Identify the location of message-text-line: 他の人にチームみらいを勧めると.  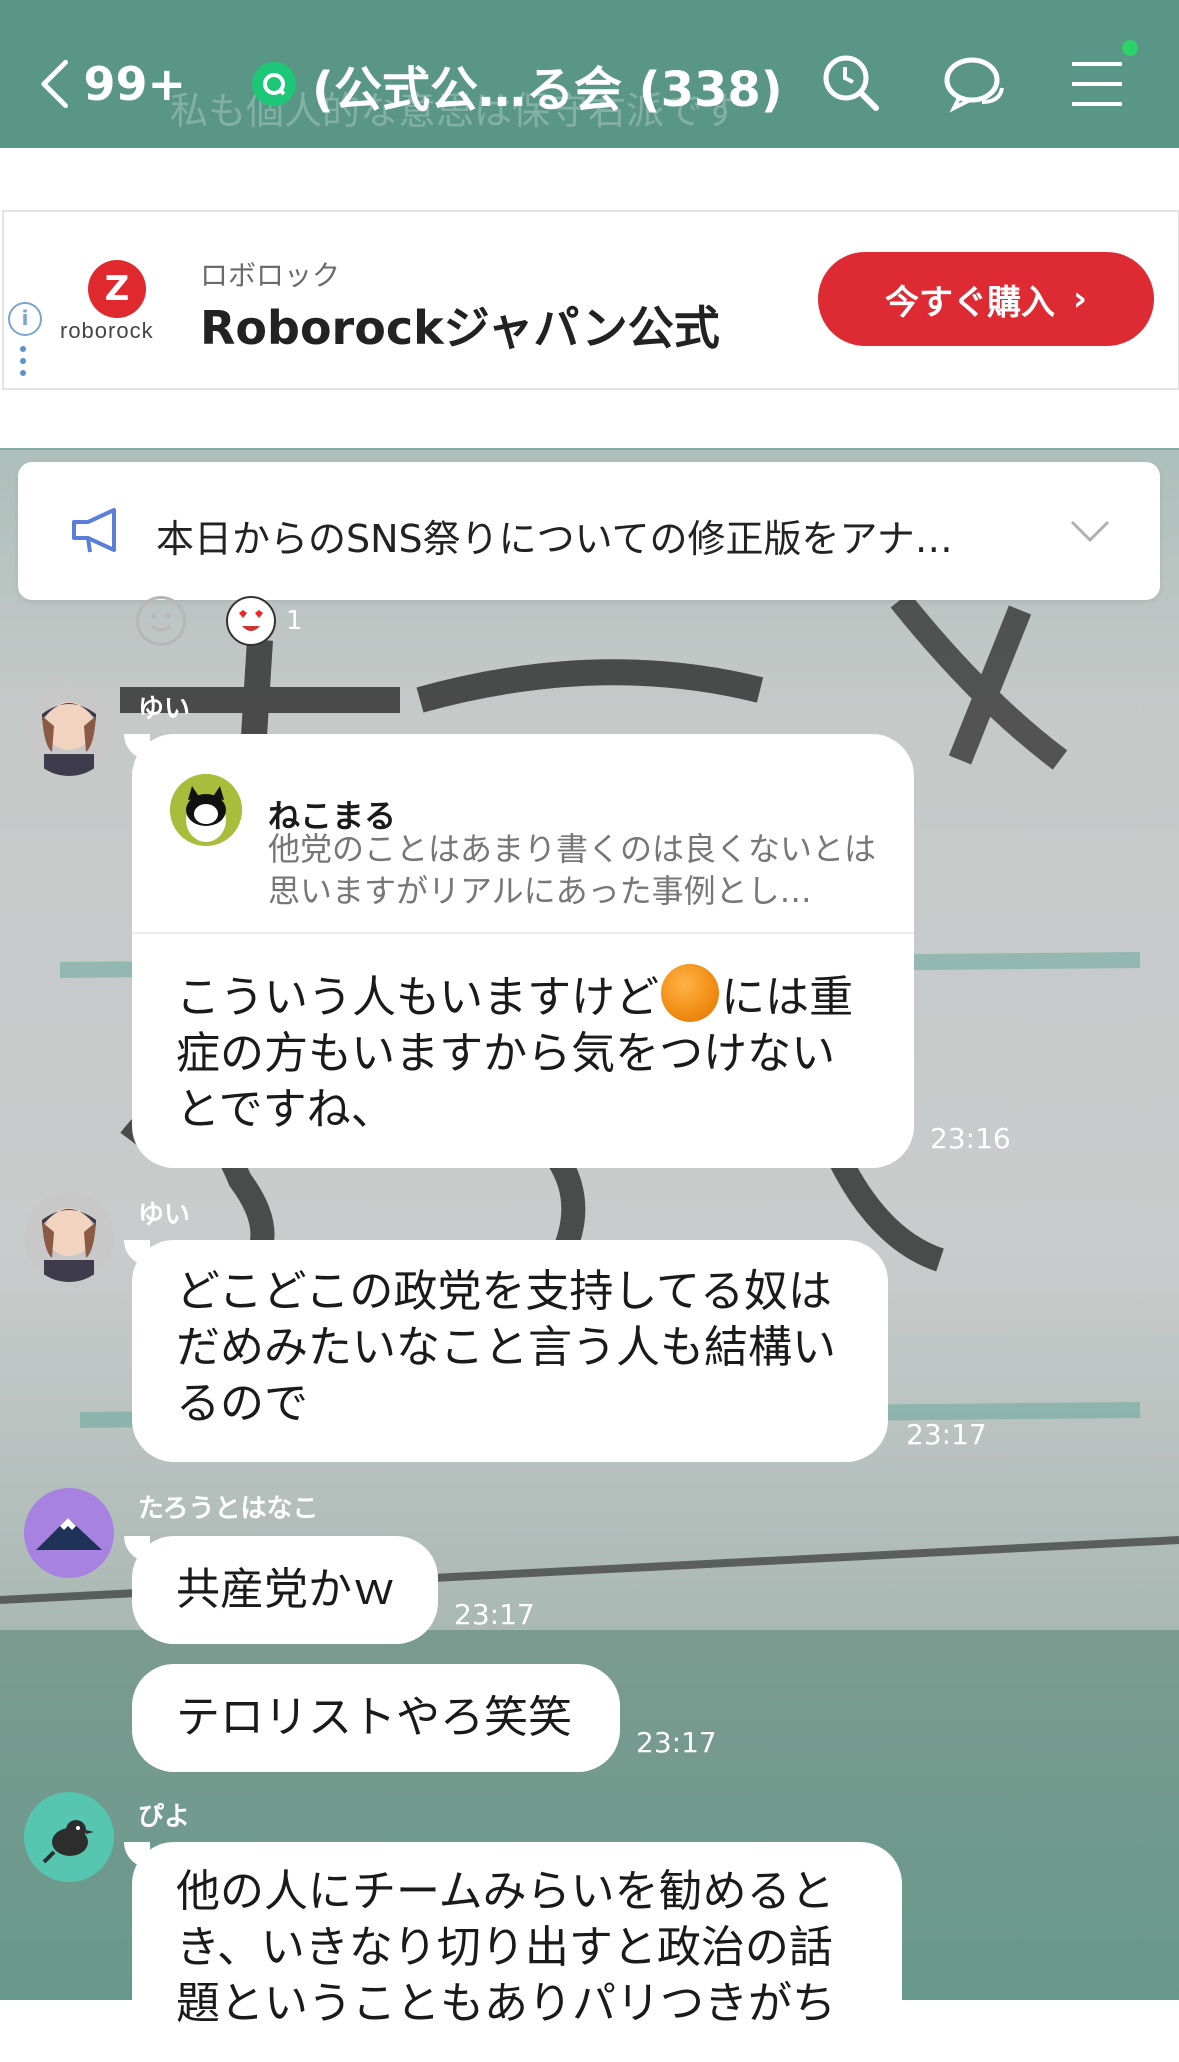
(505, 1891).